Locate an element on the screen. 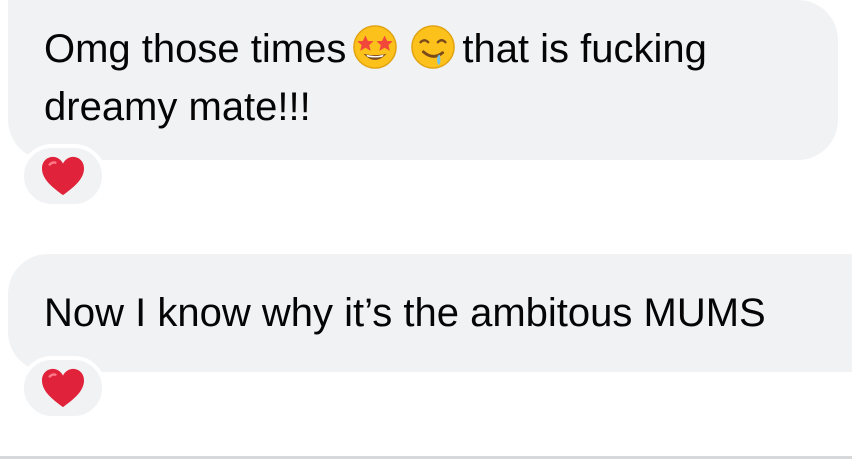  message-text: Omg those times is located at coordinates (195, 49).